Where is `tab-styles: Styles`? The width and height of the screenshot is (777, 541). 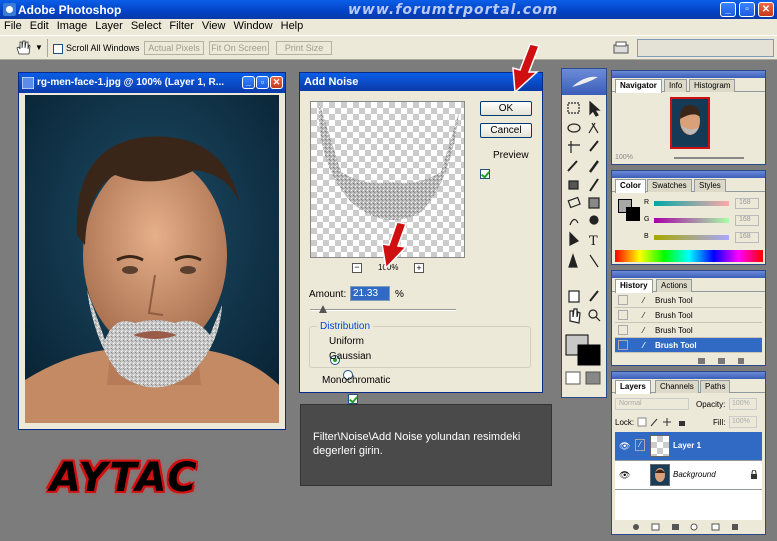
tab-styles: Styles is located at coordinates (710, 185).